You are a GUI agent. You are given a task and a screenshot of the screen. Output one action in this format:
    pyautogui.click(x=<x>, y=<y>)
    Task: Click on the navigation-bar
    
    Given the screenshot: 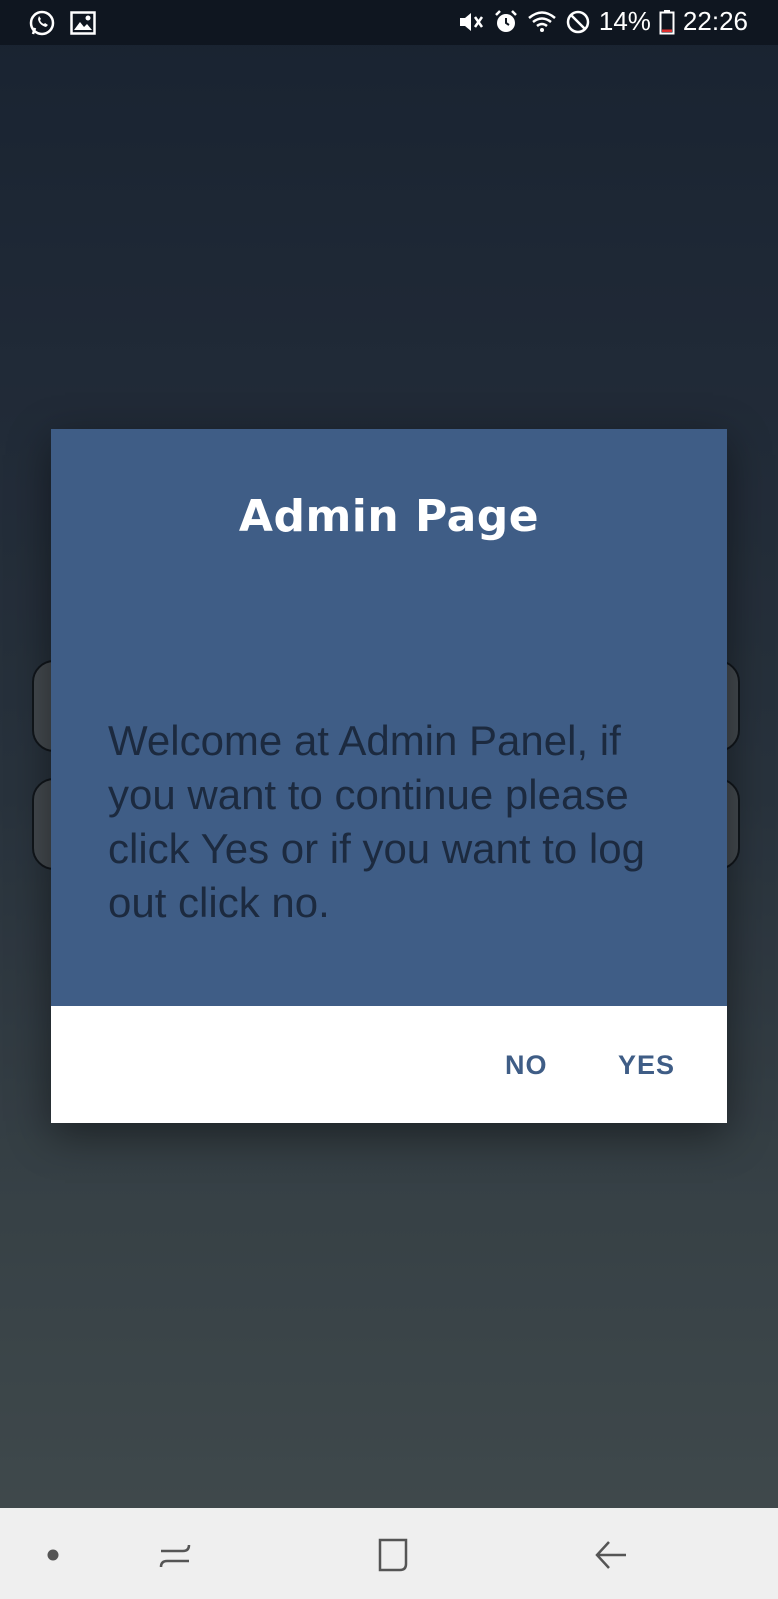 What is the action you would take?
    pyautogui.click(x=389, y=1553)
    